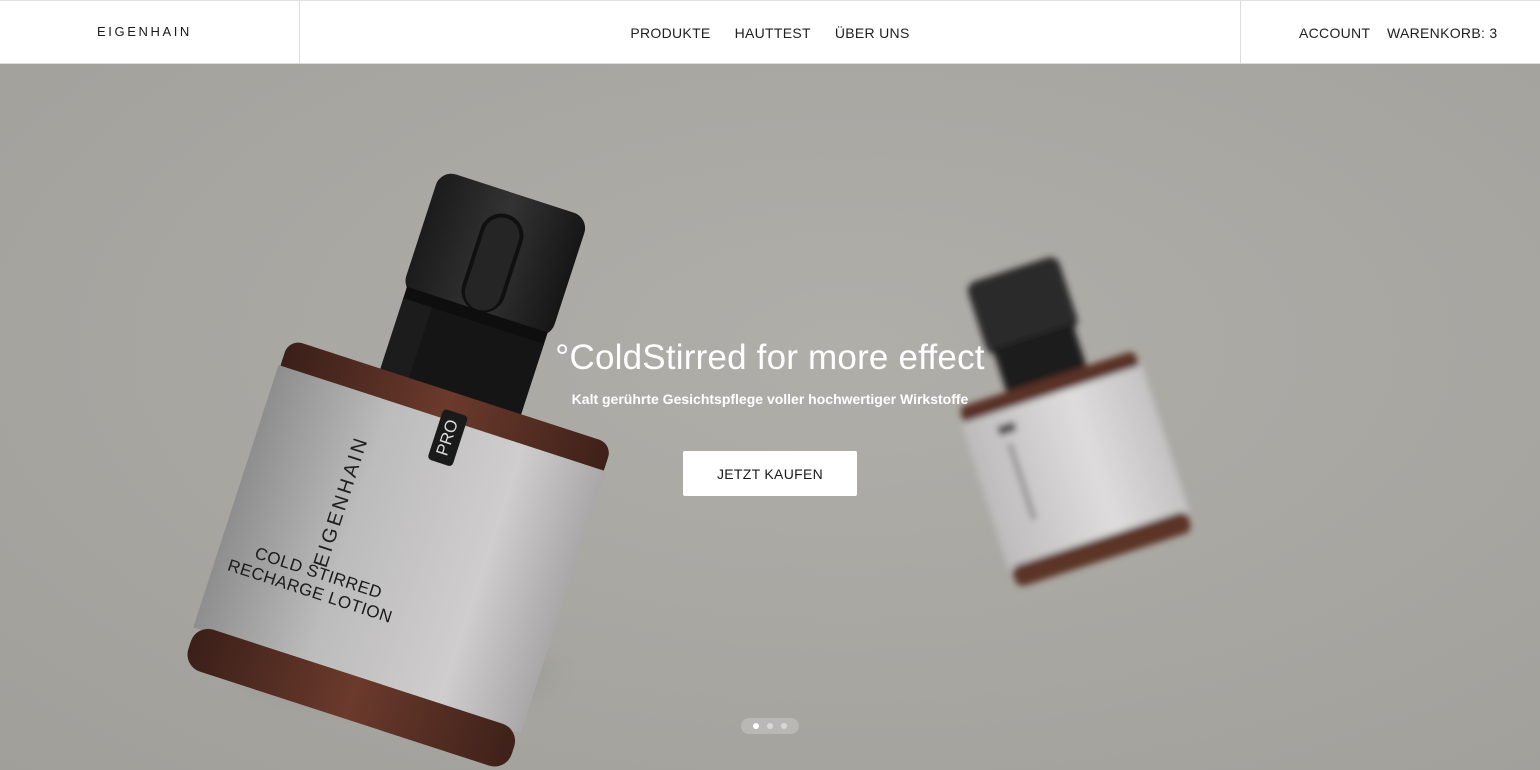 The image size is (1540, 770). I want to click on slider-pagination, so click(770, 726).